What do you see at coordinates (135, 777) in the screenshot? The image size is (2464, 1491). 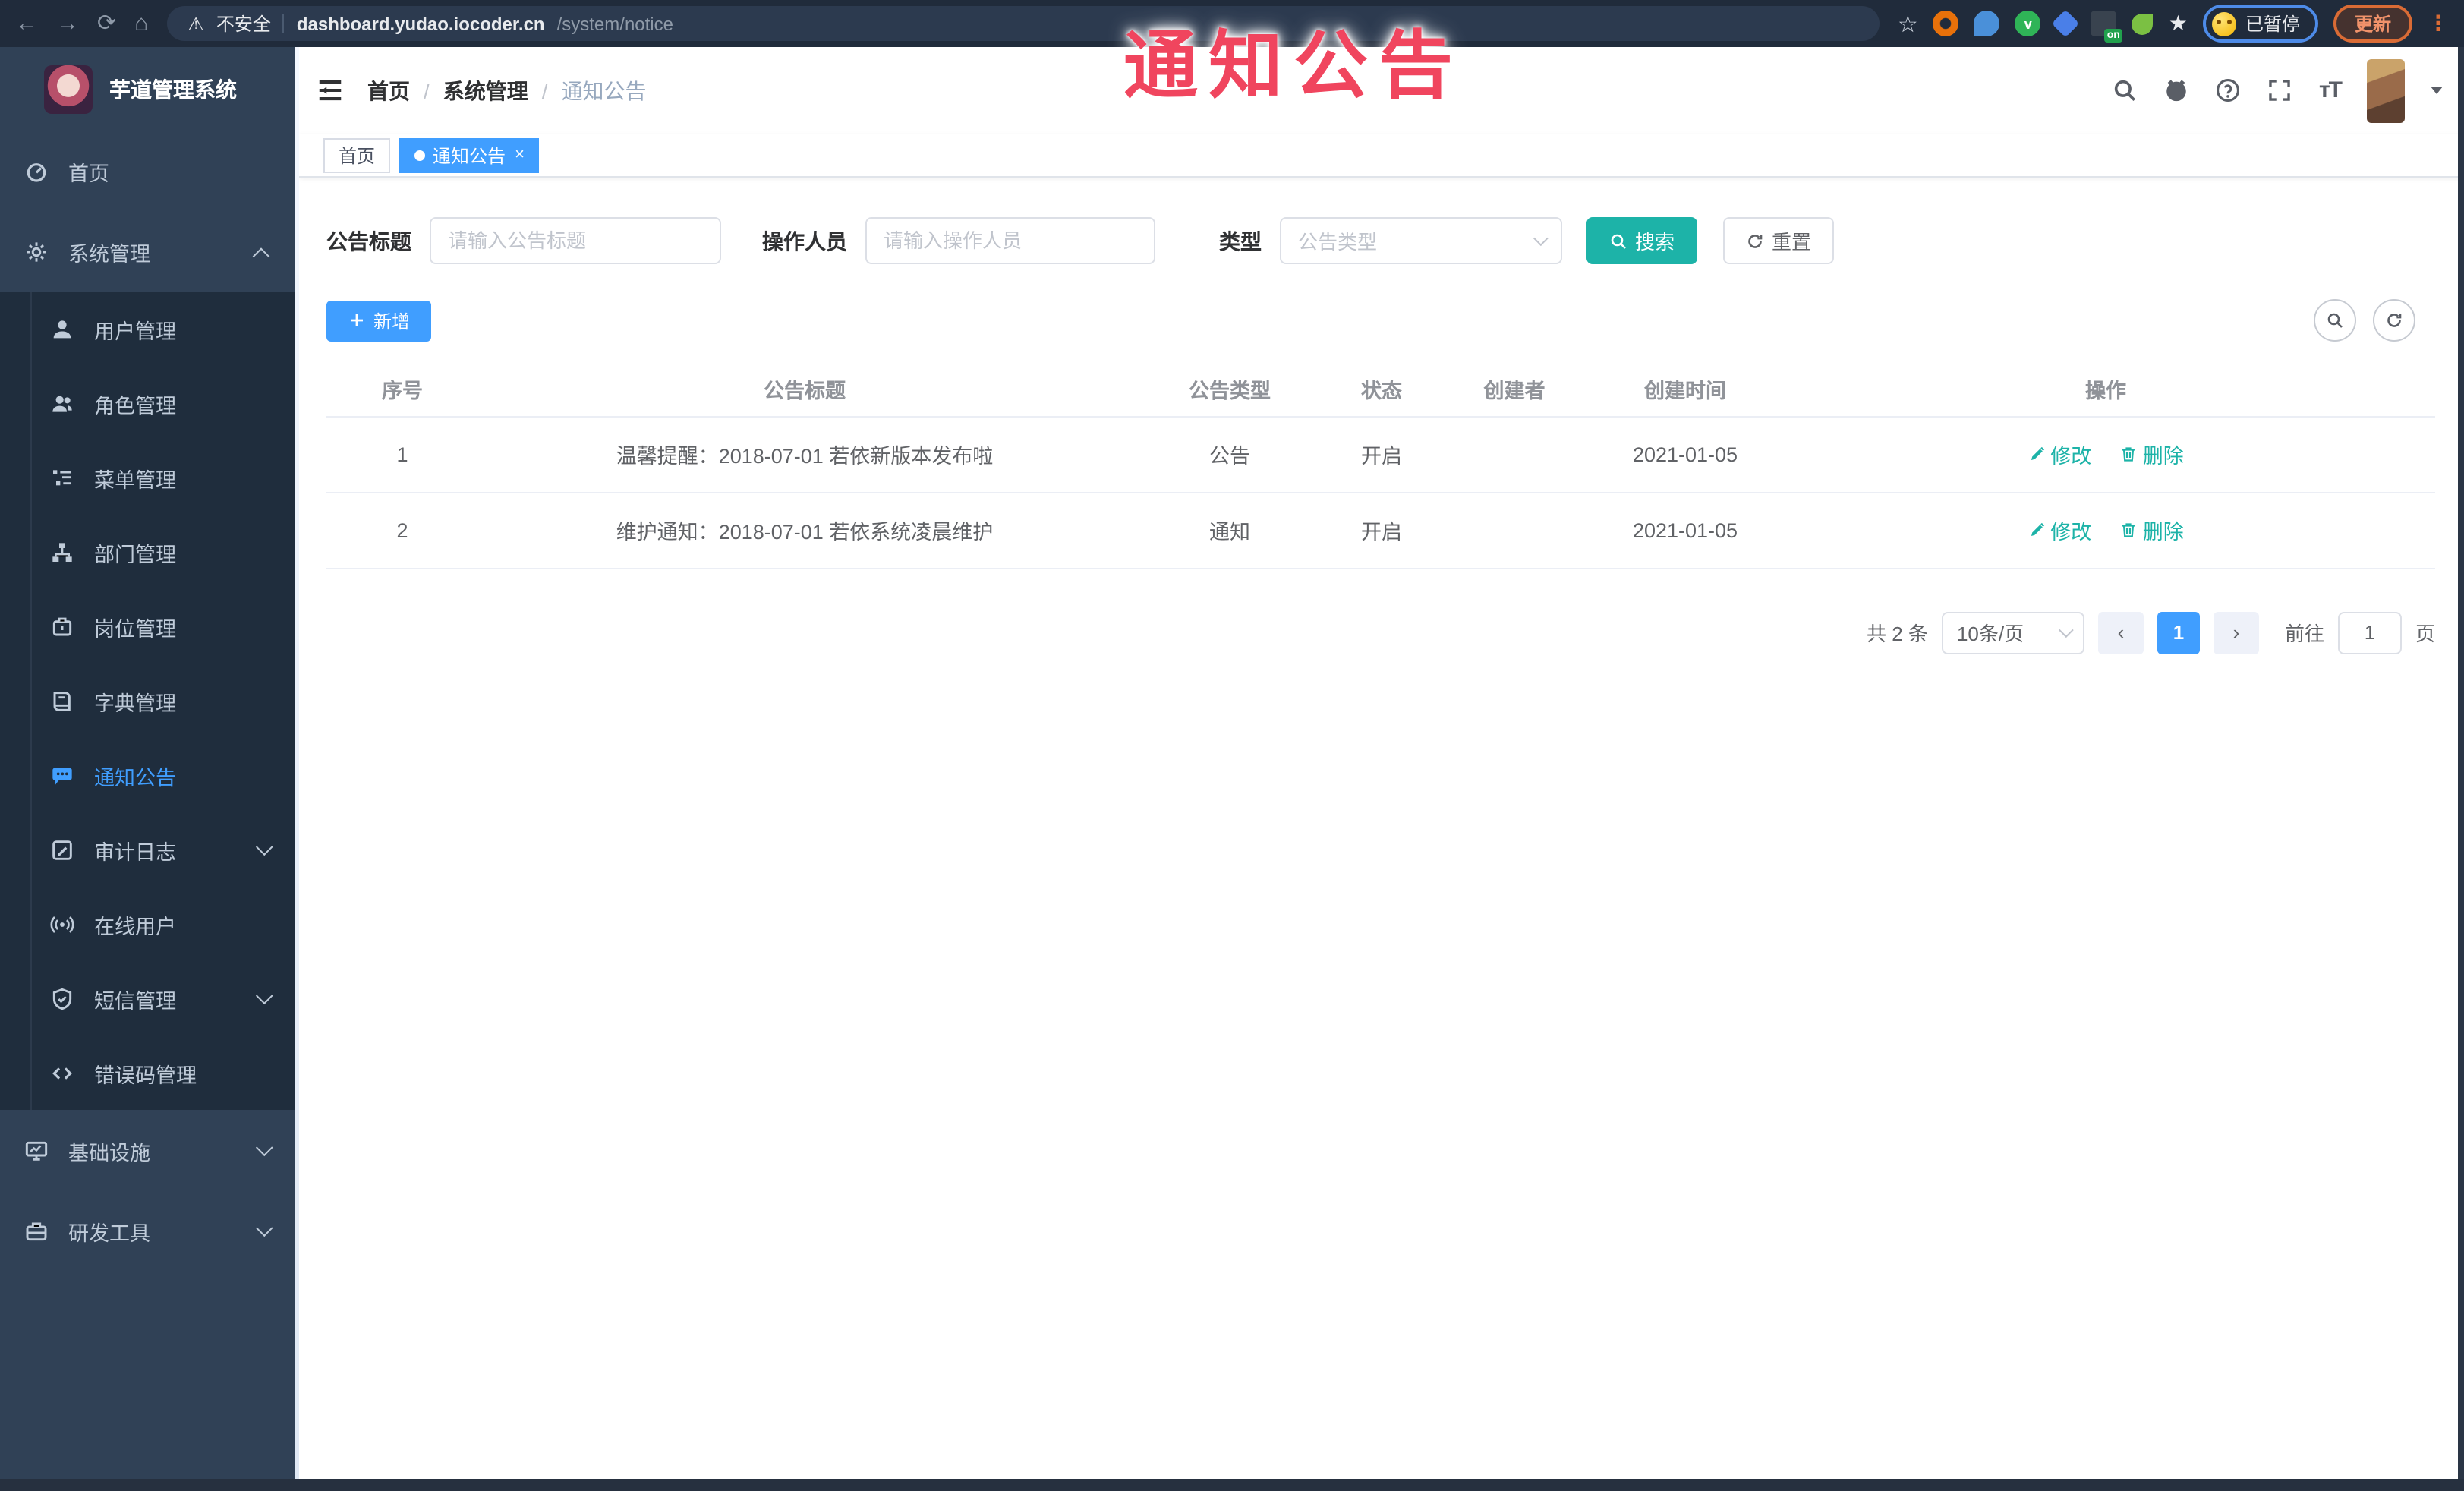 I see `sidebar-item-label: 通知公告` at bounding box center [135, 777].